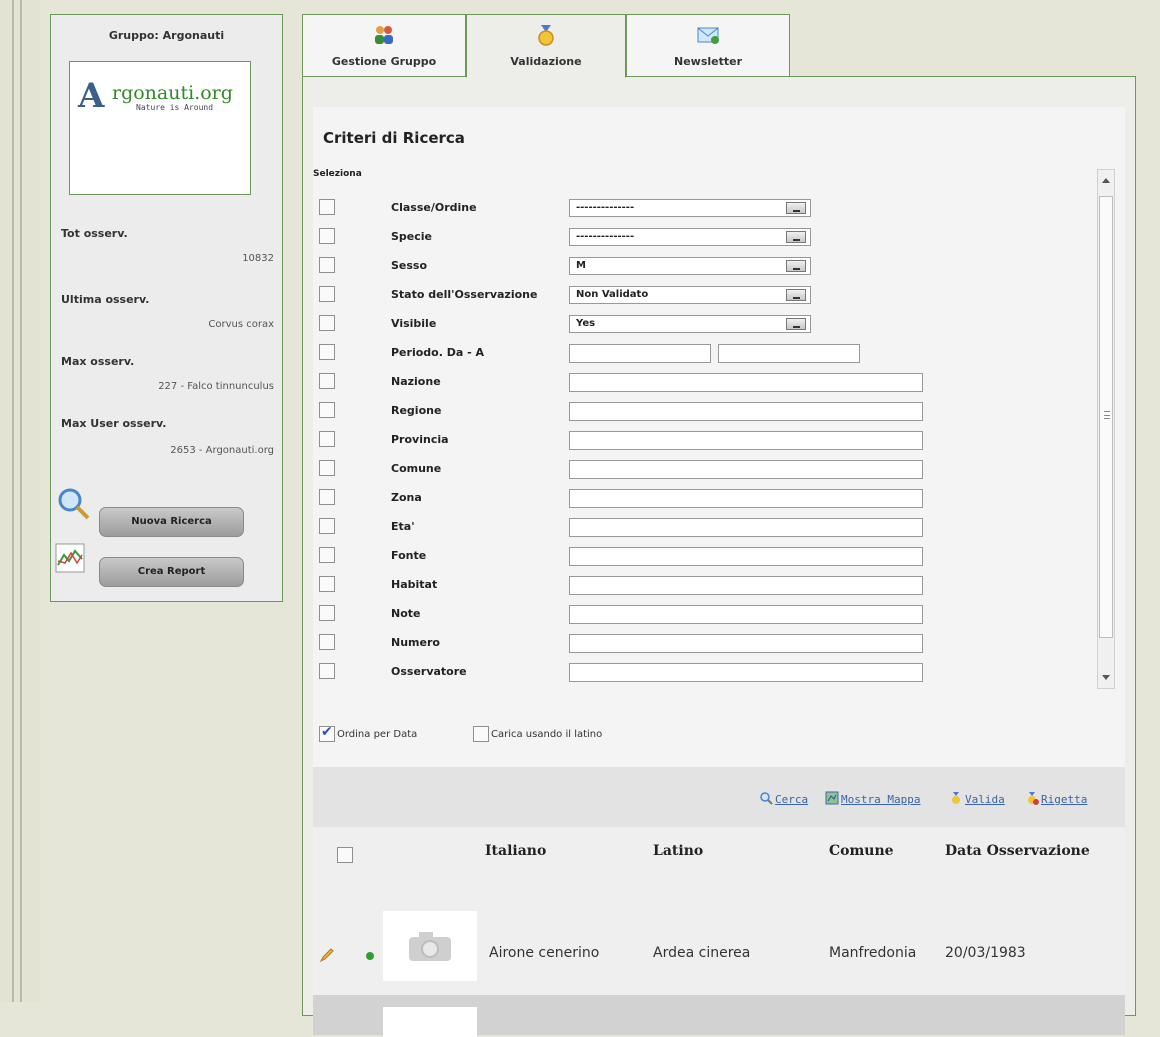 The height and width of the screenshot is (1037, 1160). Describe the element at coordinates (172, 93) in the screenshot. I see `logo-brand-text: rgonauti.org` at that location.